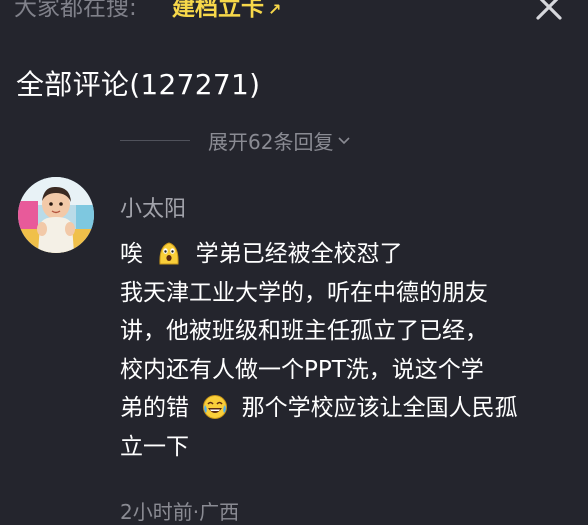 The height and width of the screenshot is (525, 588). What do you see at coordinates (154, 408) in the screenshot?
I see `comment-text: 弟的错` at bounding box center [154, 408].